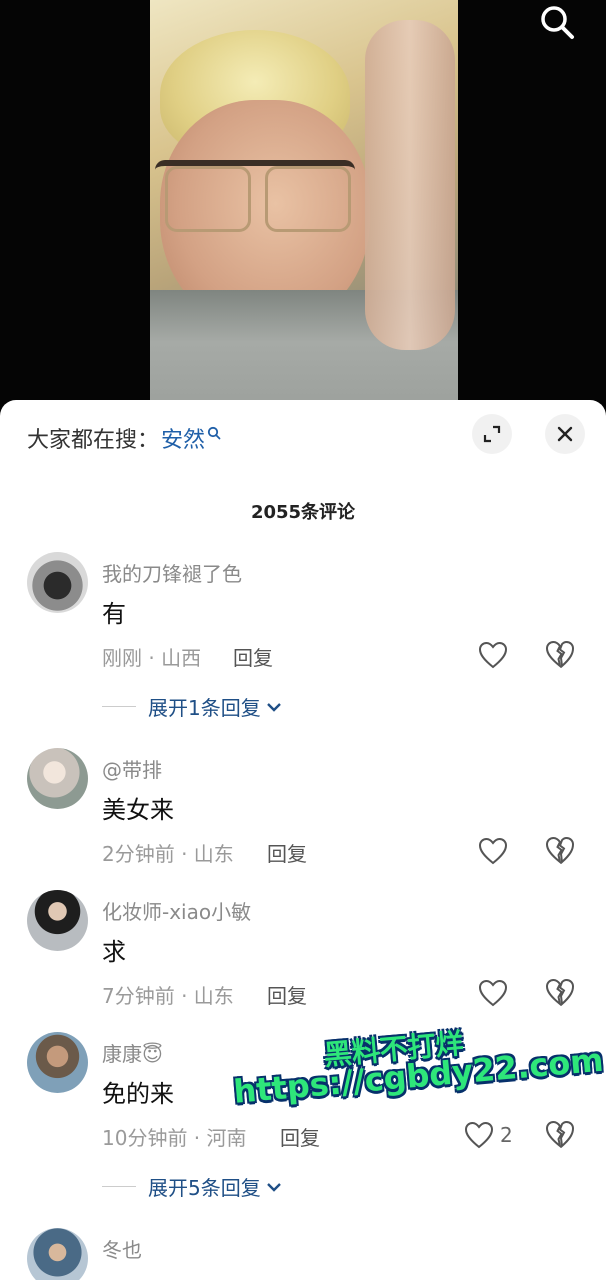 The width and height of the screenshot is (606, 1280). Describe the element at coordinates (132, 768) in the screenshot. I see `comment-username: @带排` at that location.